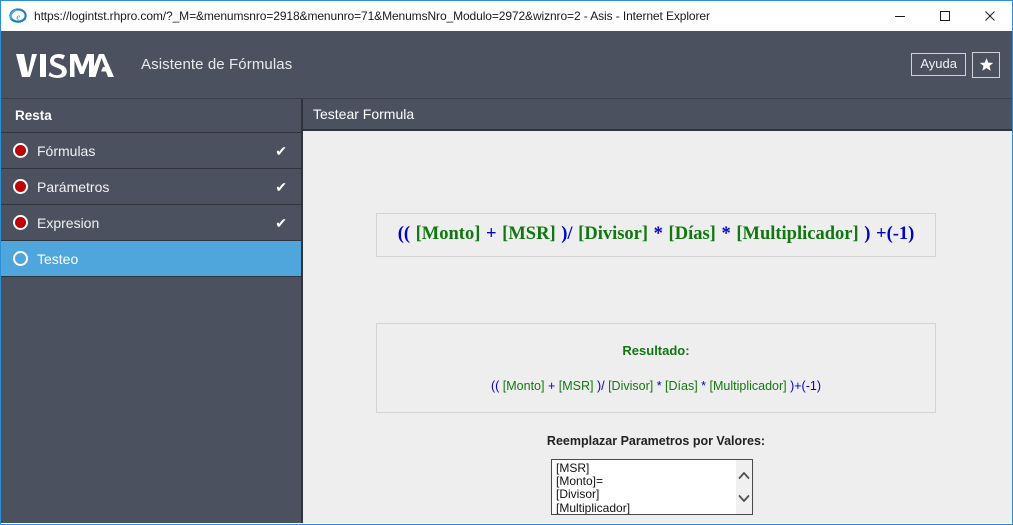  I want to click on visma-logo, so click(65, 65).